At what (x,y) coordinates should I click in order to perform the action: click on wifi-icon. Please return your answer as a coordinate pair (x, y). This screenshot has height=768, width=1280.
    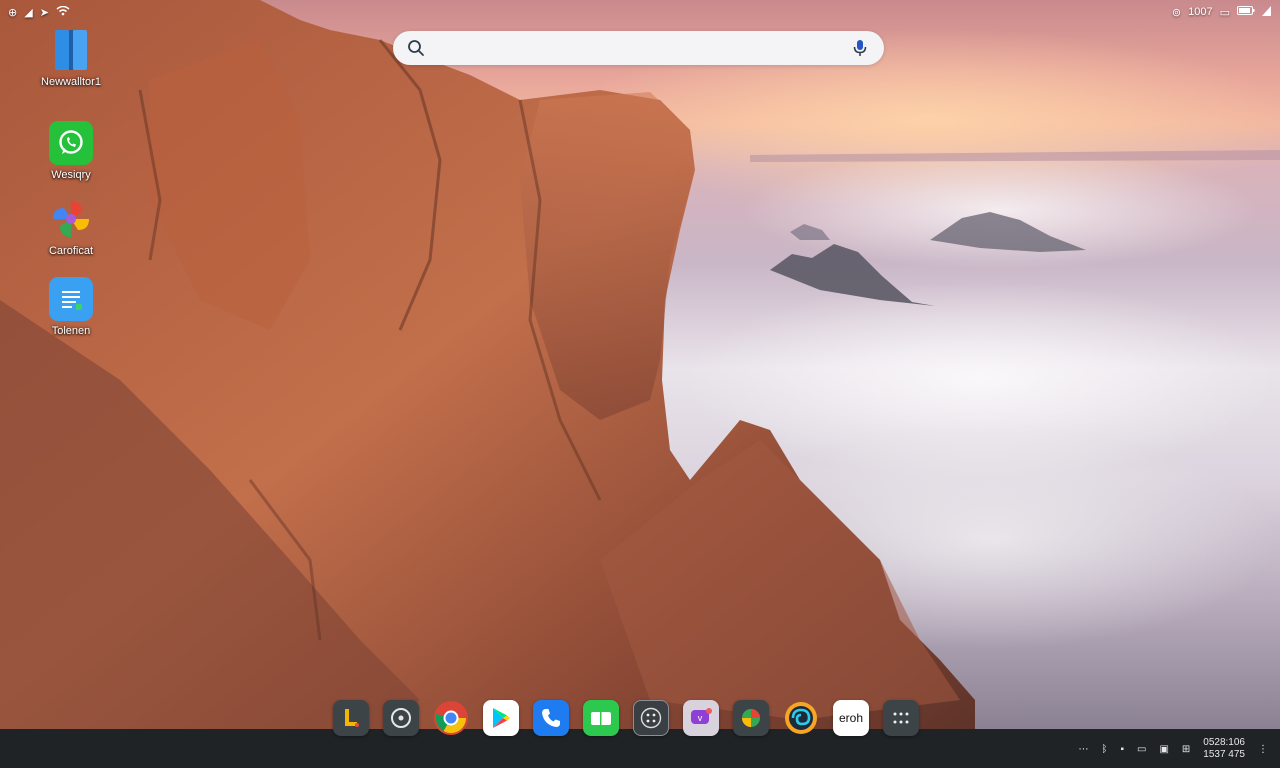
    Looking at the image, I should click on (63, 12).